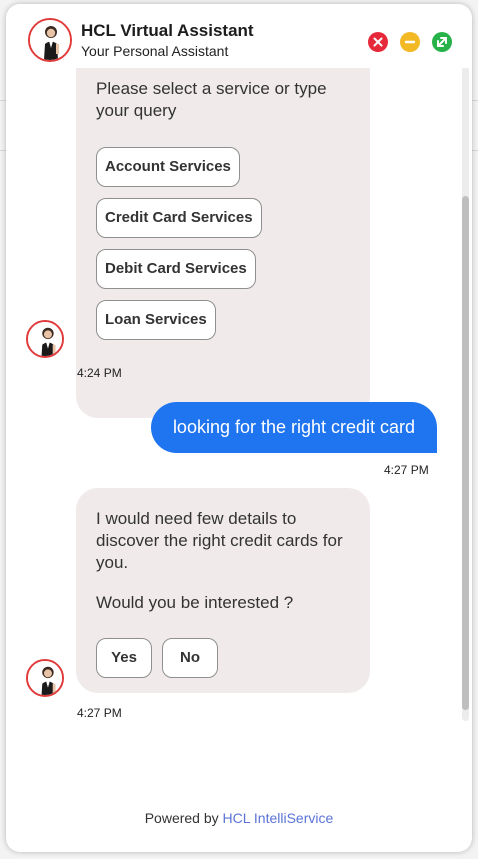 The width and height of the screenshot is (478, 859). What do you see at coordinates (124, 658) in the screenshot?
I see `option-yes: Yes` at bounding box center [124, 658].